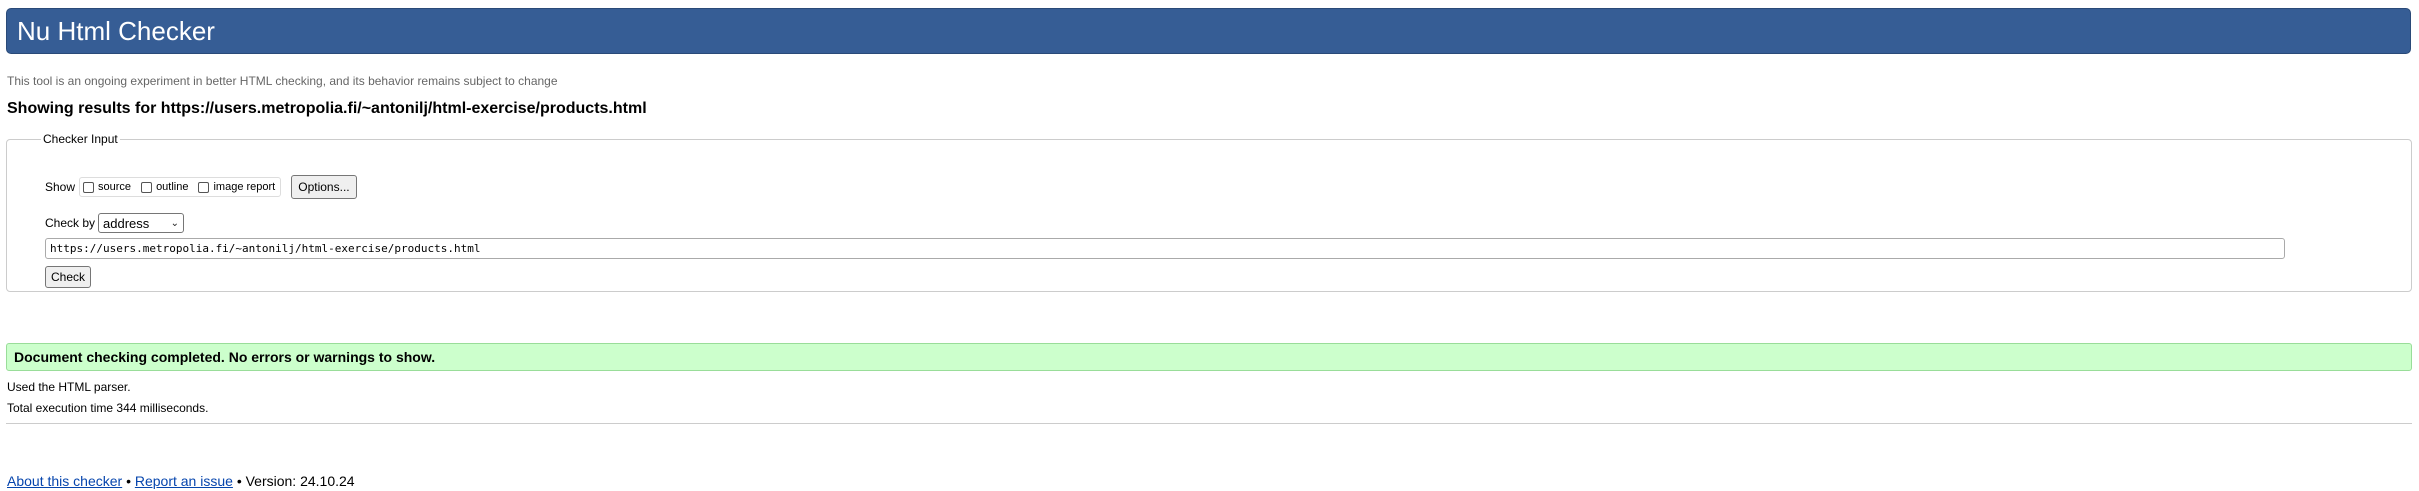 This screenshot has width=2419, height=491. I want to click on divider, so click(1209, 423).